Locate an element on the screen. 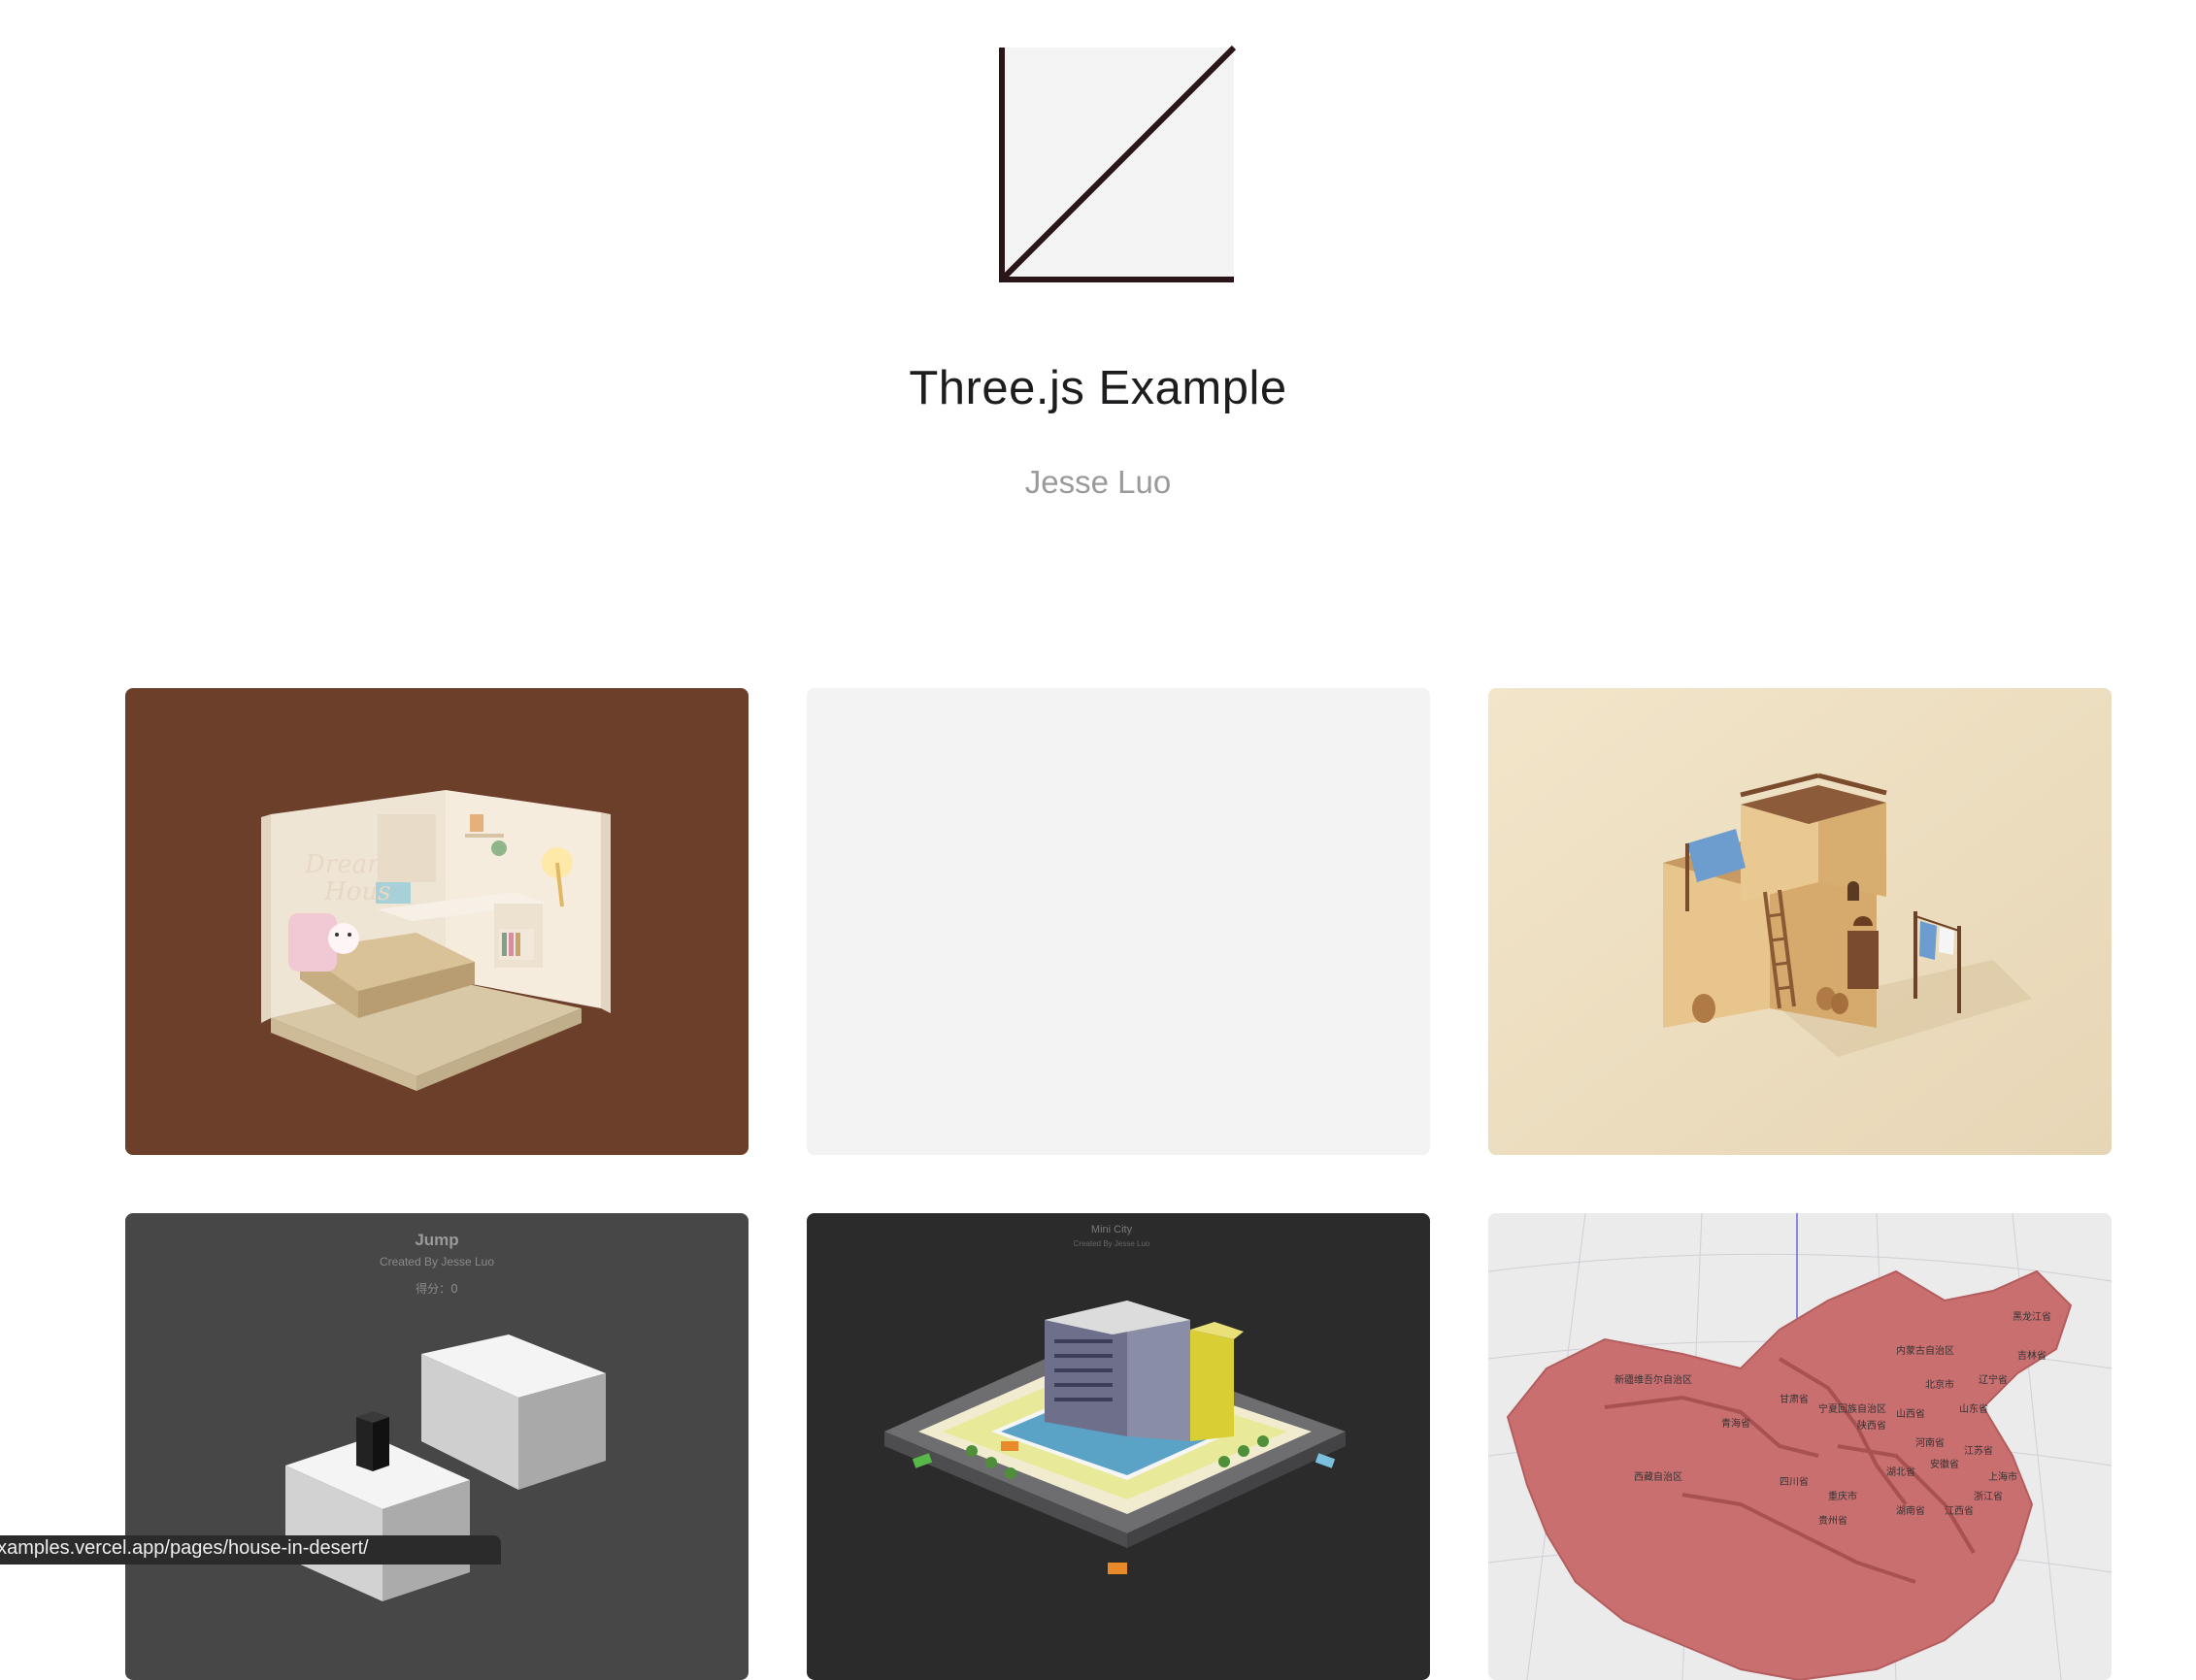 The image size is (2196, 1680). map-label: 新疆维吾尔自治区 is located at coordinates (1653, 1379).